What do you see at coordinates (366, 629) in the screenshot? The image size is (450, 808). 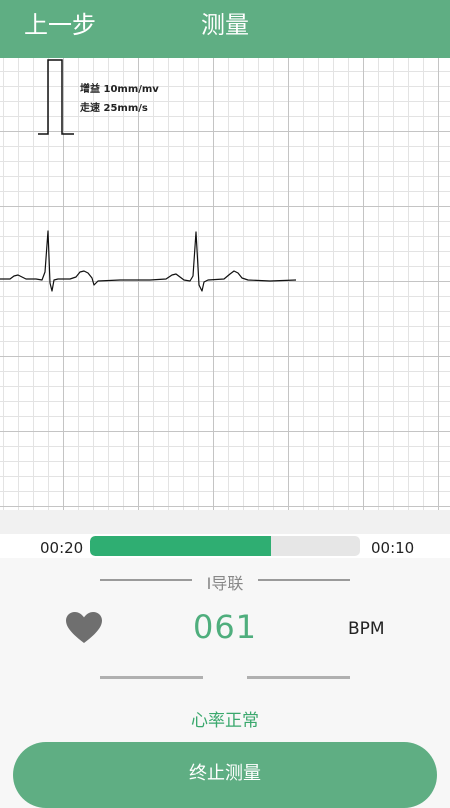 I see `heart-rate-unit: BPM` at bounding box center [366, 629].